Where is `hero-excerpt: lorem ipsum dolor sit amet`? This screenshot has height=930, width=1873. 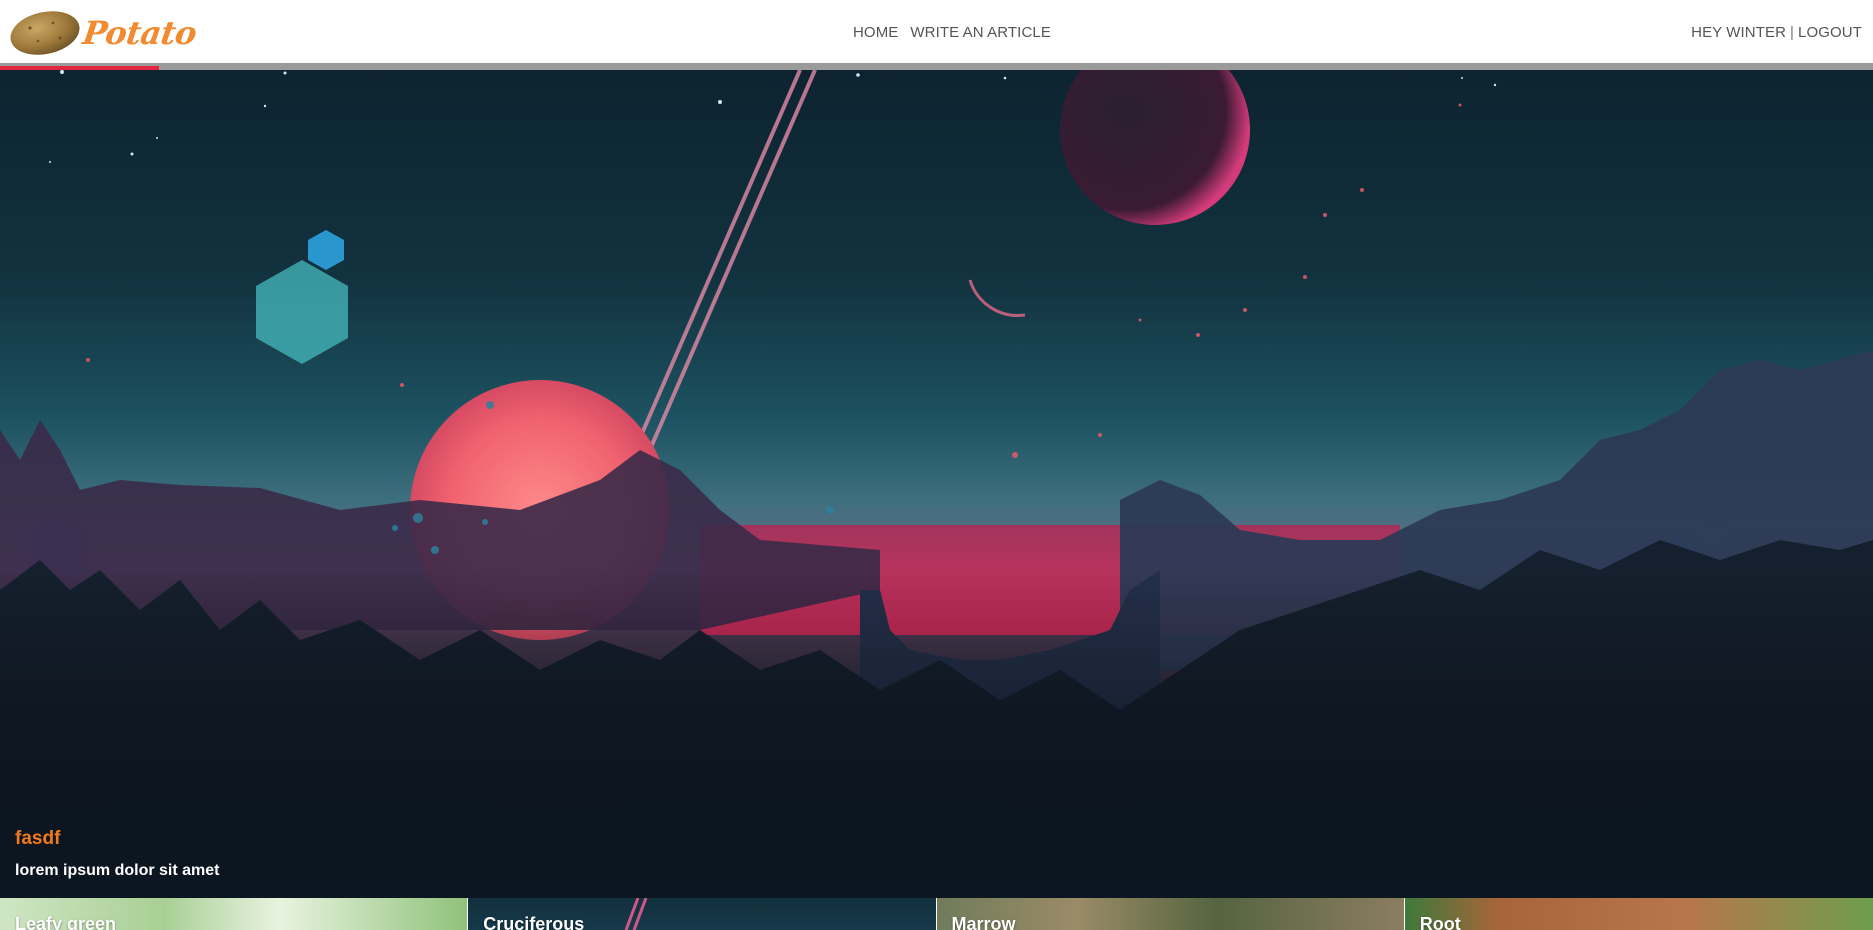 hero-excerpt: lorem ipsum dolor sit amet is located at coordinates (117, 870).